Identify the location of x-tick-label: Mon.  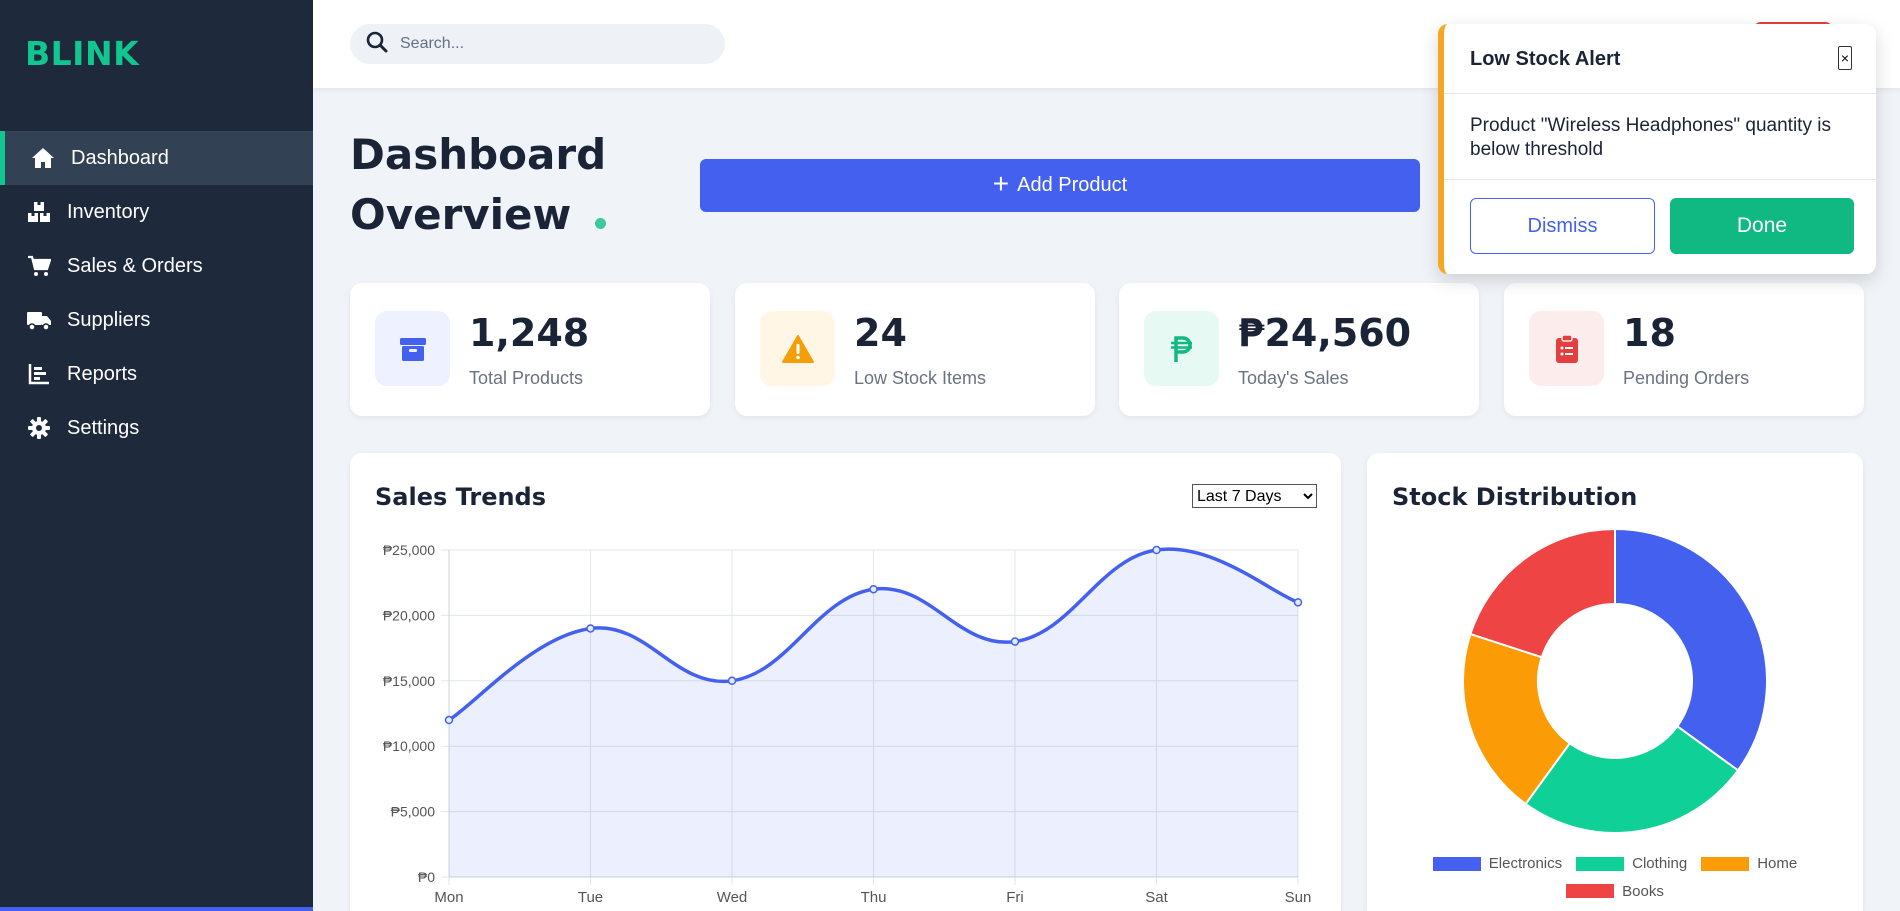
(448, 897).